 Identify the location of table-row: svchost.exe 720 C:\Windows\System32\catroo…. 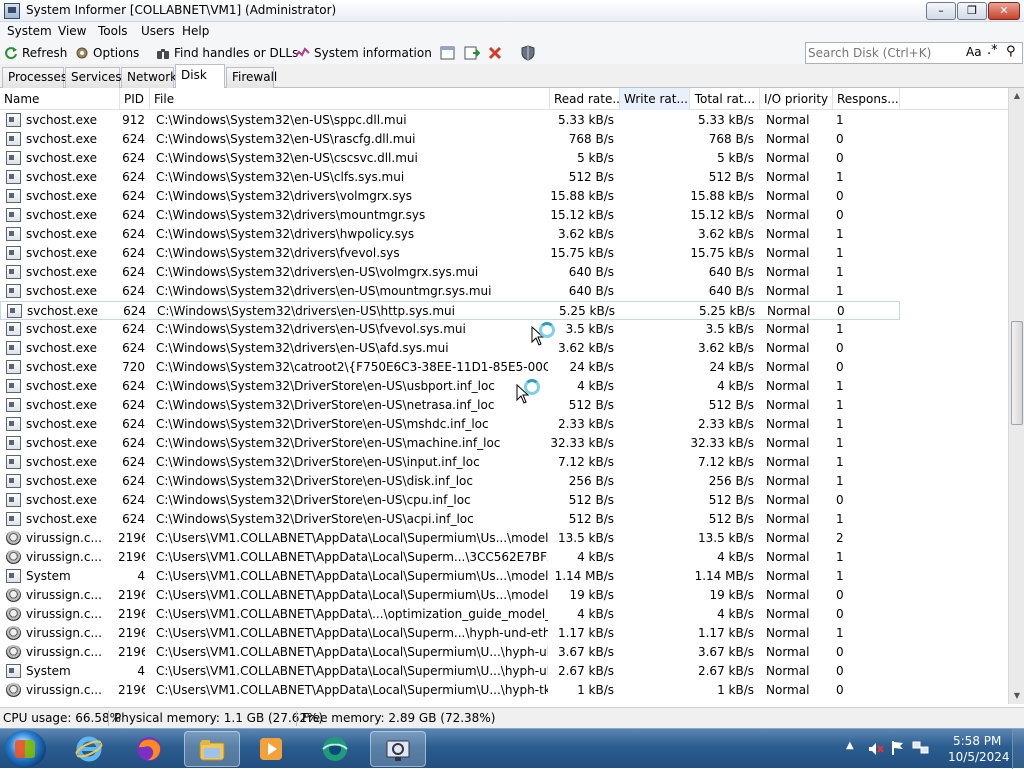
(504, 367).